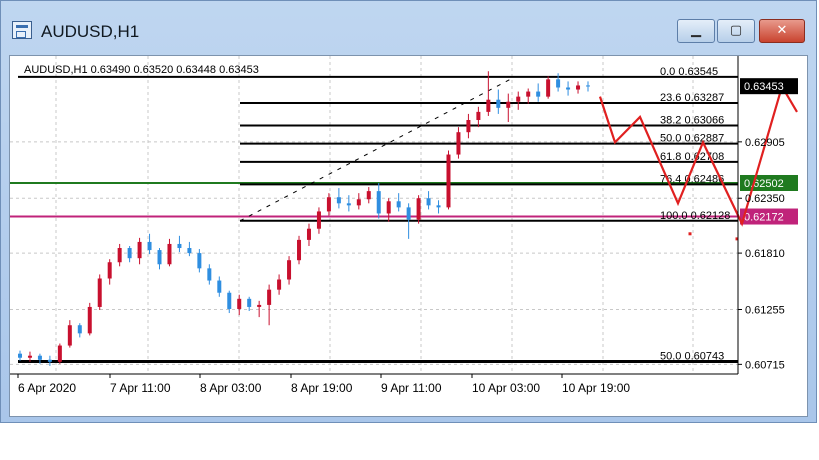  What do you see at coordinates (765, 199) in the screenshot?
I see `price-tick-label: 0.62350` at bounding box center [765, 199].